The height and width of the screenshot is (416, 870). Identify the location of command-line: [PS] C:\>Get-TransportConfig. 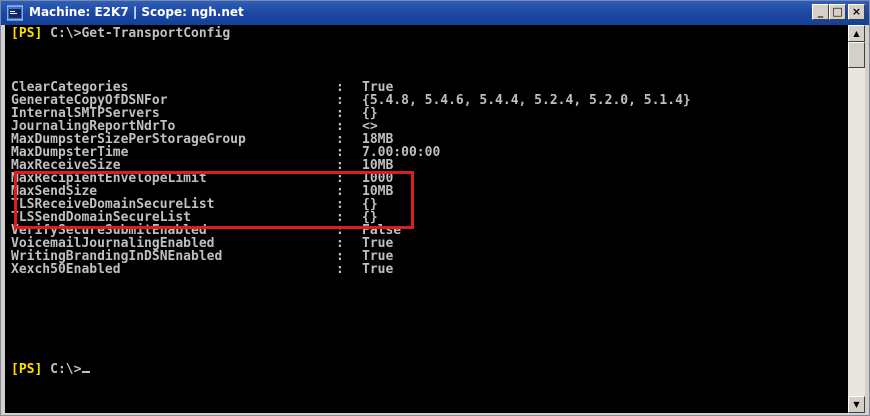
(120, 33).